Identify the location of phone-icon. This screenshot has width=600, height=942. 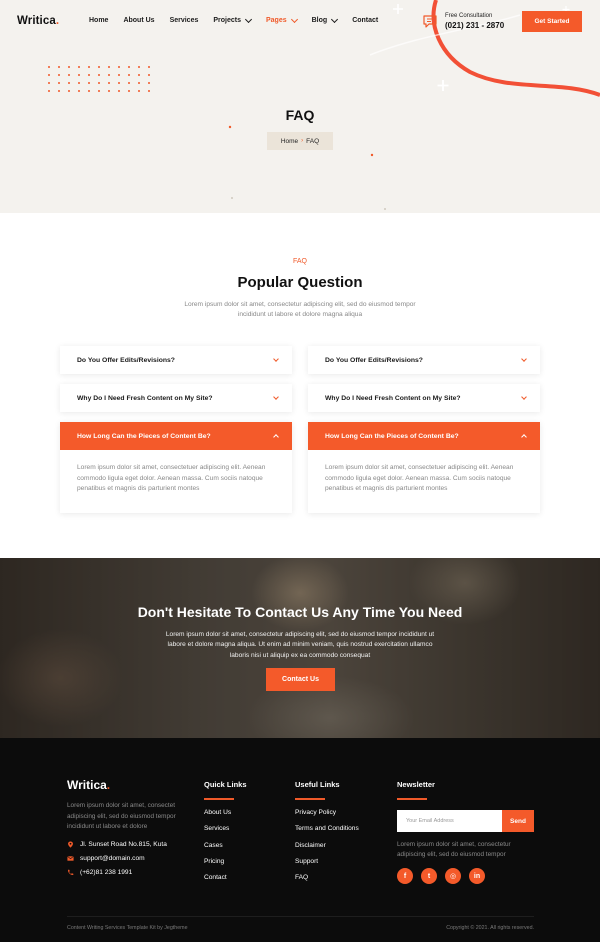
(71, 872).